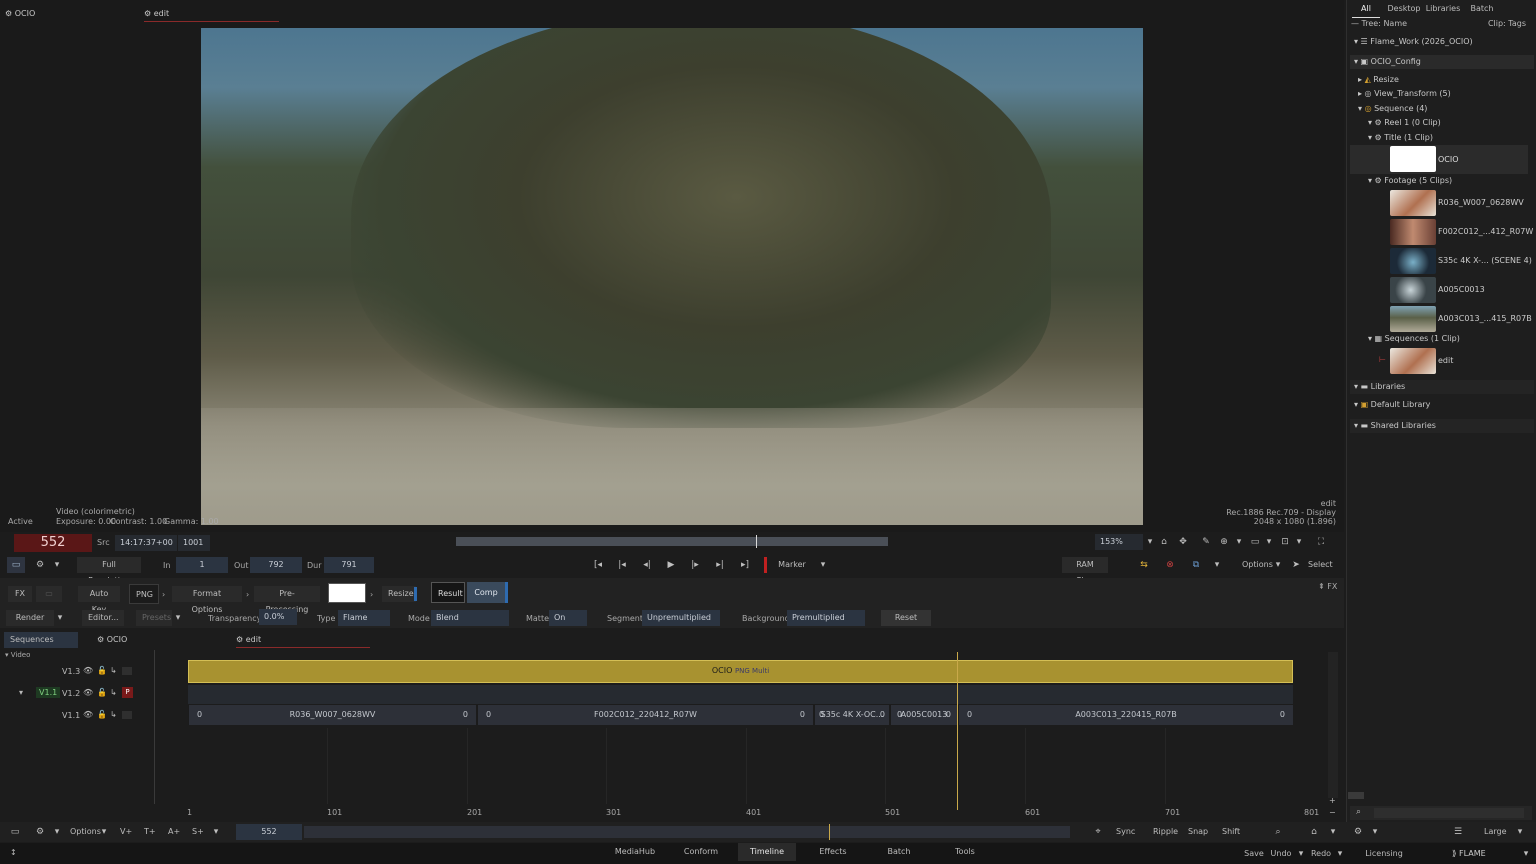 Image resolution: width=1536 pixels, height=864 pixels. What do you see at coordinates (113, 714) in the screenshot?
I see `route-icon: ↳` at bounding box center [113, 714].